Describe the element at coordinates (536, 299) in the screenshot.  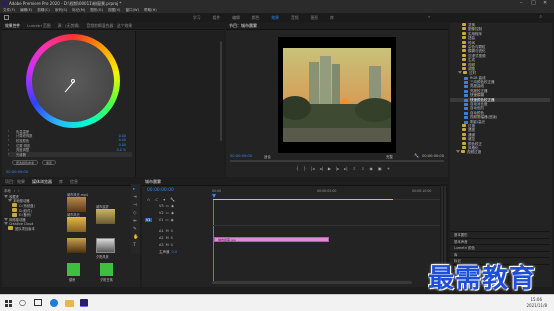
I see `taskbar-time: 15:06` at that location.